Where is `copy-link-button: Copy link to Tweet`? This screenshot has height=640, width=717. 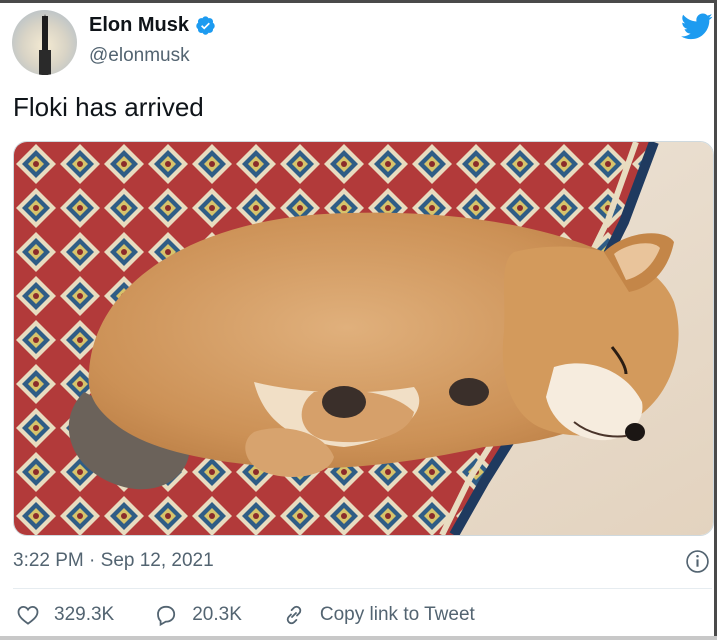
copy-link-button: Copy link to Tweet is located at coordinates (378, 615).